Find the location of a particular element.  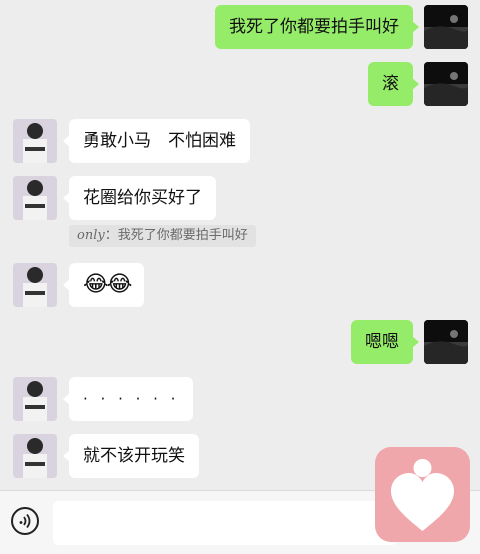

message-bubble-incoming: 😂😂 is located at coordinates (103, 285).